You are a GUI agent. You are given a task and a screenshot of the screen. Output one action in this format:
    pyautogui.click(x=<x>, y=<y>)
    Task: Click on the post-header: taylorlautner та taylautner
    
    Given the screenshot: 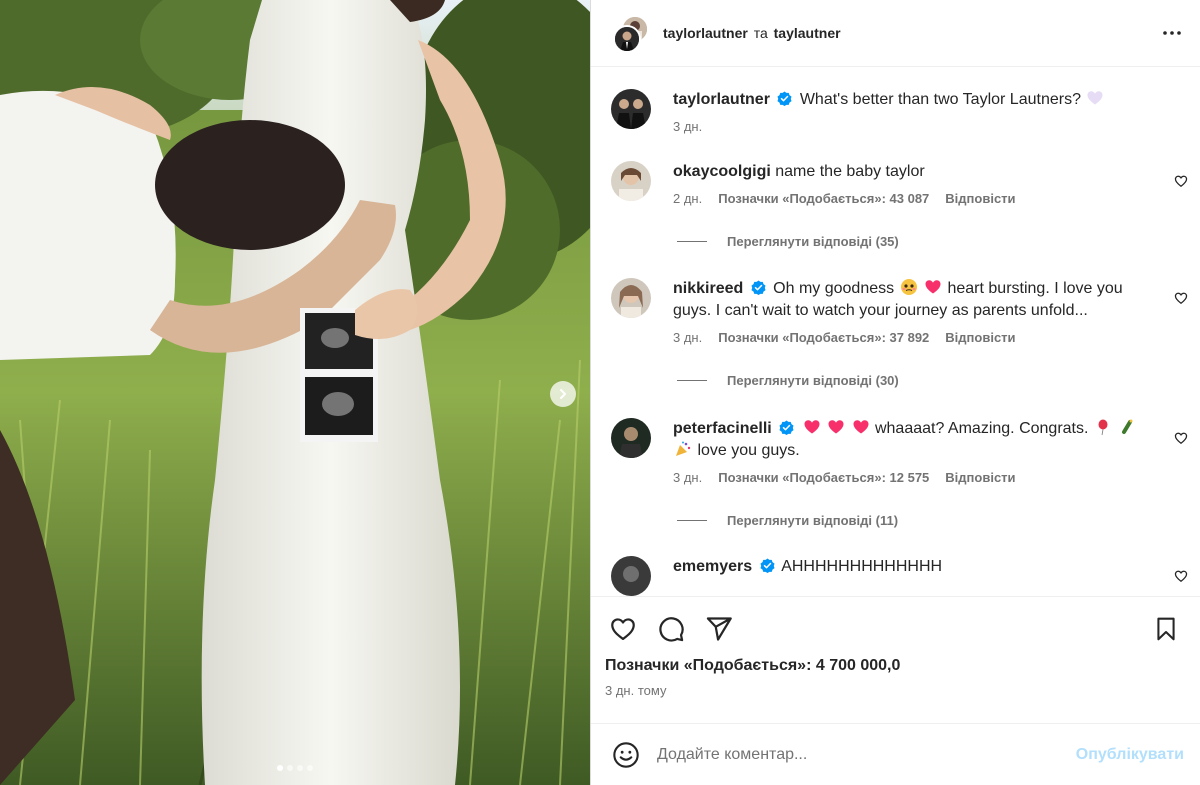 What is the action you would take?
    pyautogui.click(x=895, y=33)
    